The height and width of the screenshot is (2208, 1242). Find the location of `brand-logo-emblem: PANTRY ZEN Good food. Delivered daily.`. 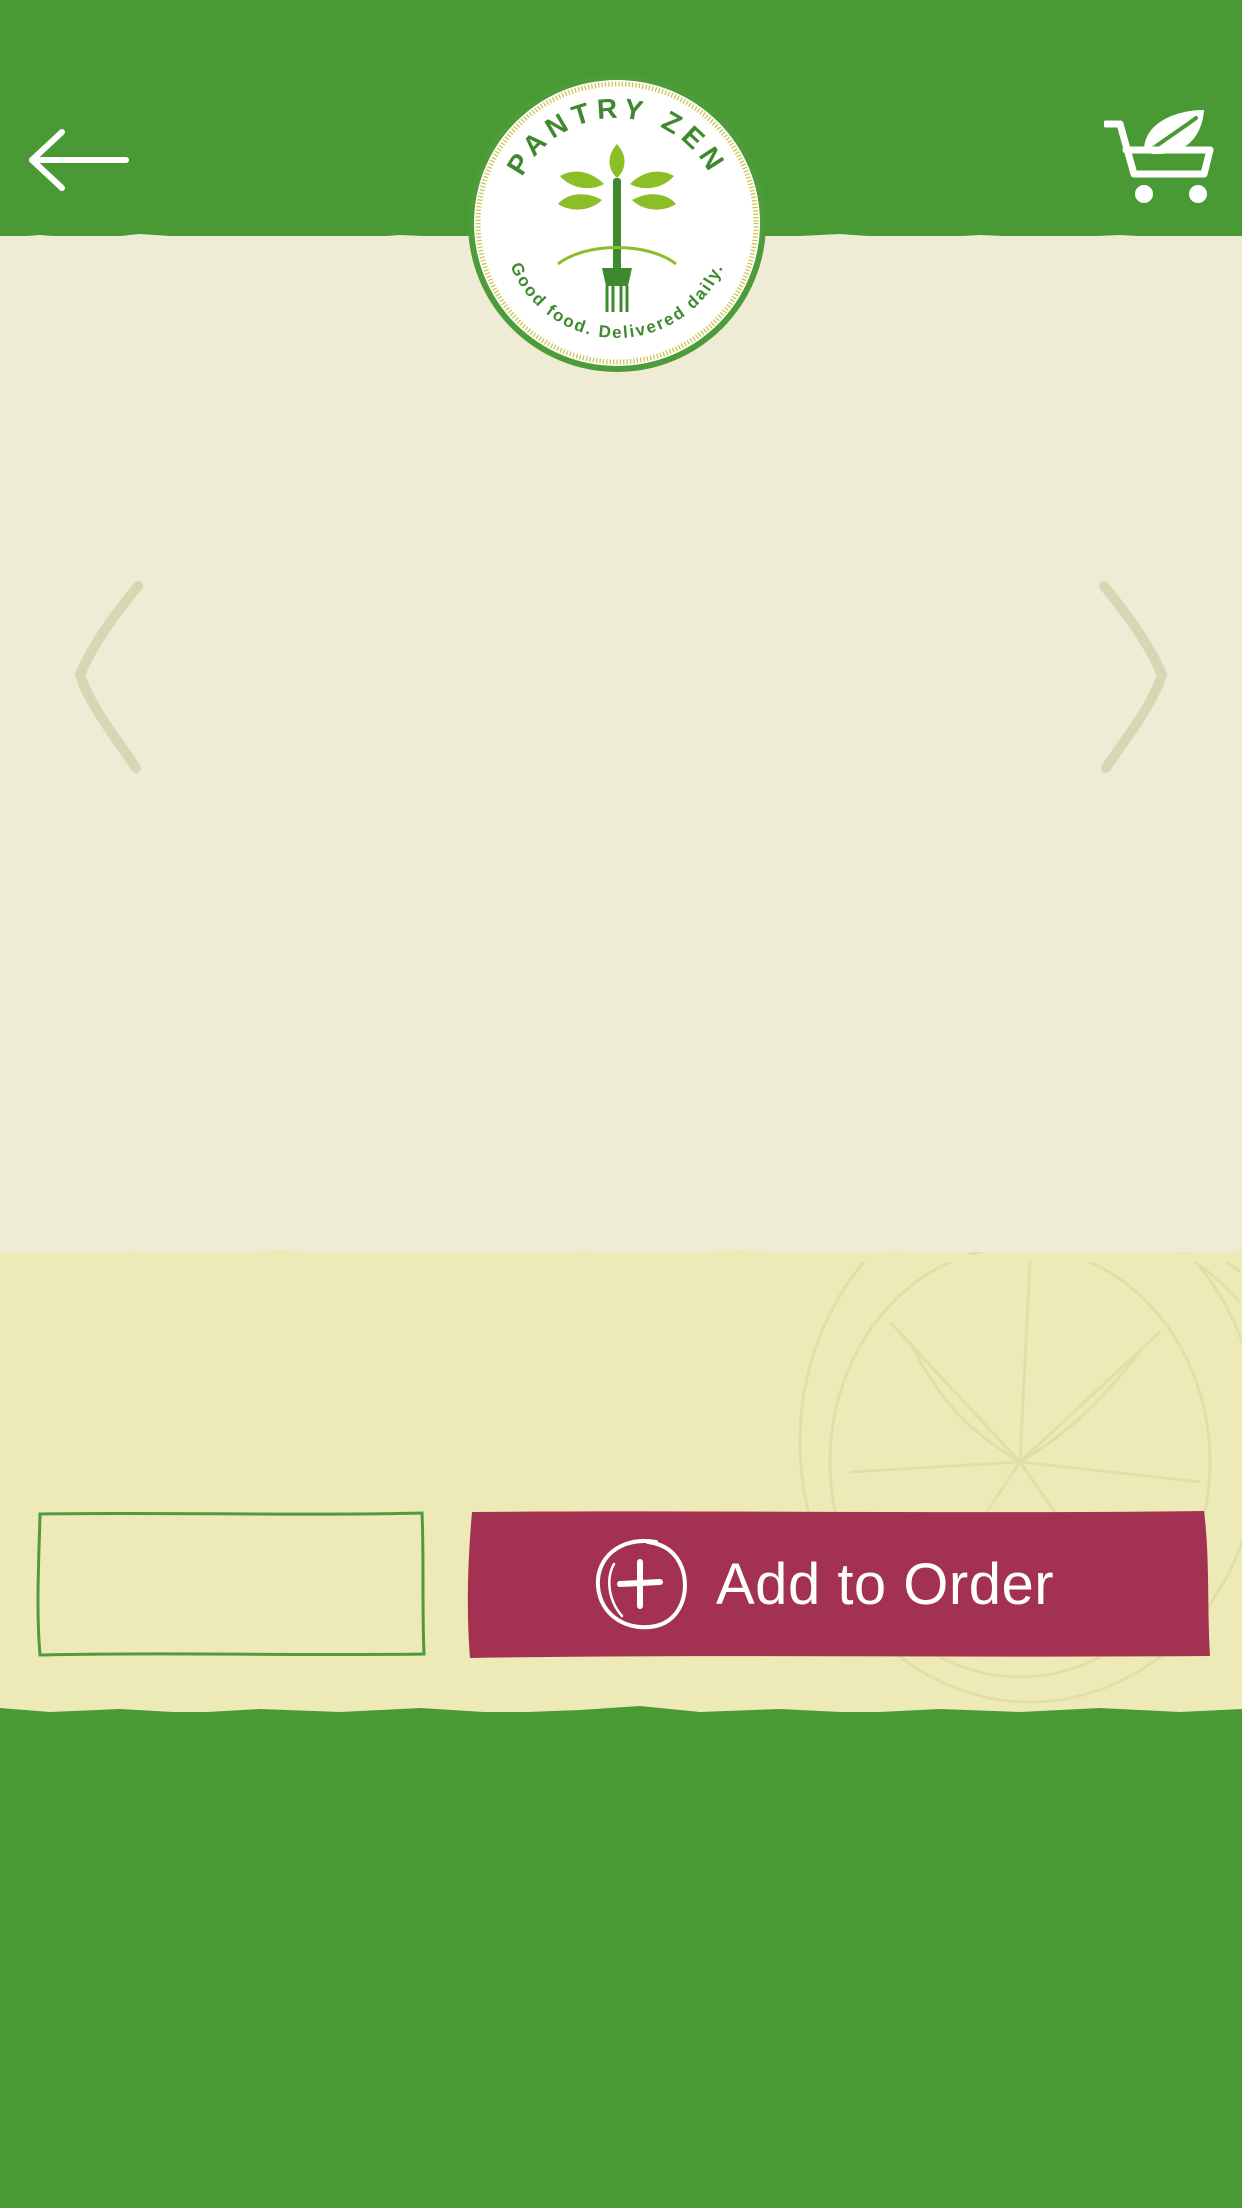

brand-logo-emblem: PANTRY ZEN Good food. Delivered daily. is located at coordinates (617, 223).